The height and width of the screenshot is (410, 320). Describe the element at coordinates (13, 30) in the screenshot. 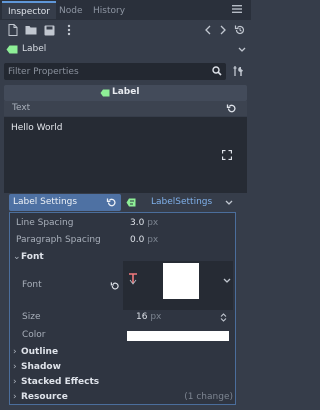

I see `new-resource-icon` at that location.